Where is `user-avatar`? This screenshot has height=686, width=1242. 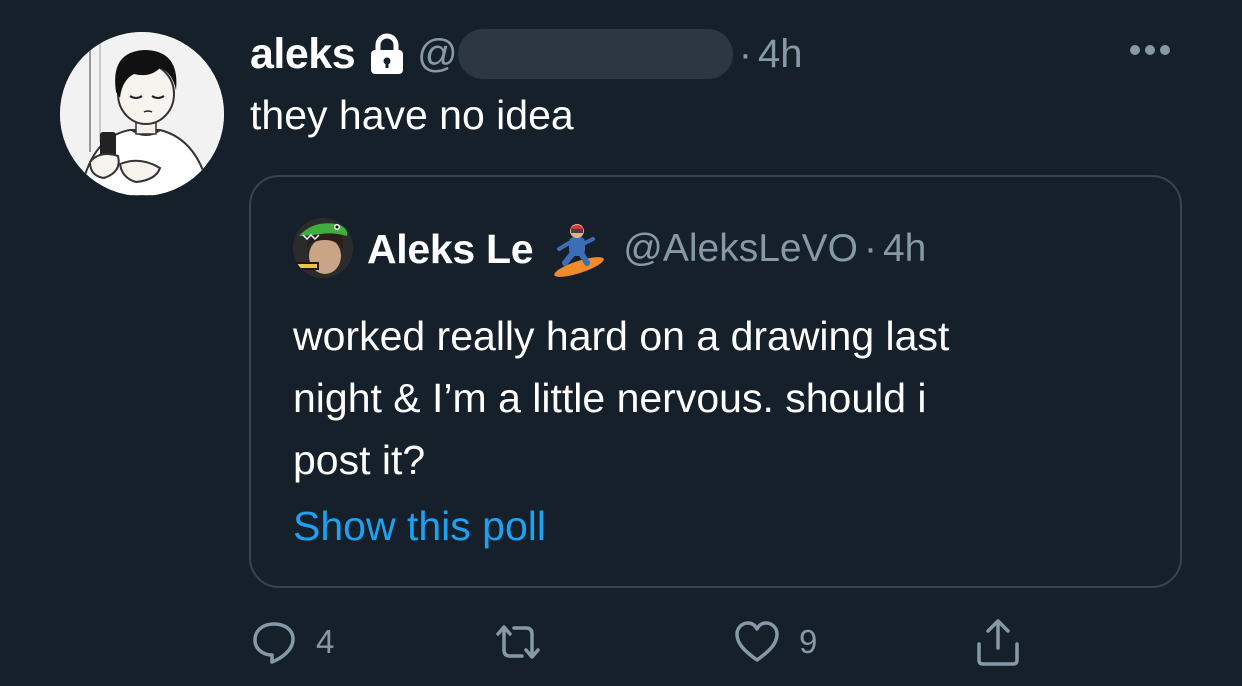
user-avatar is located at coordinates (142, 114).